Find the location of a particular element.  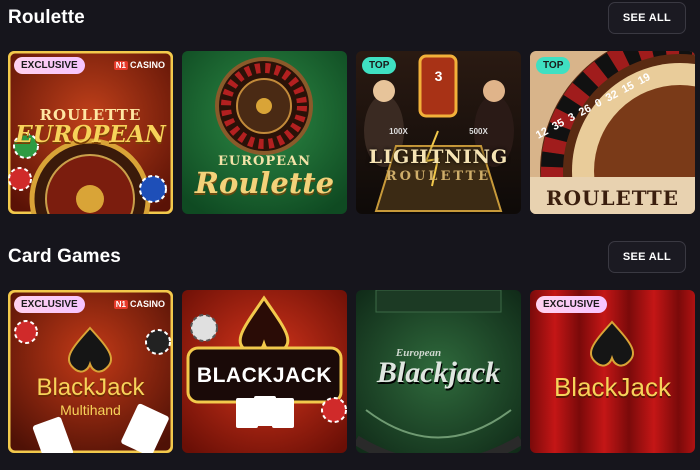

game-tile-blackjack-exclusive: EXCLUSIVE BlackJack is located at coordinates (612, 371).